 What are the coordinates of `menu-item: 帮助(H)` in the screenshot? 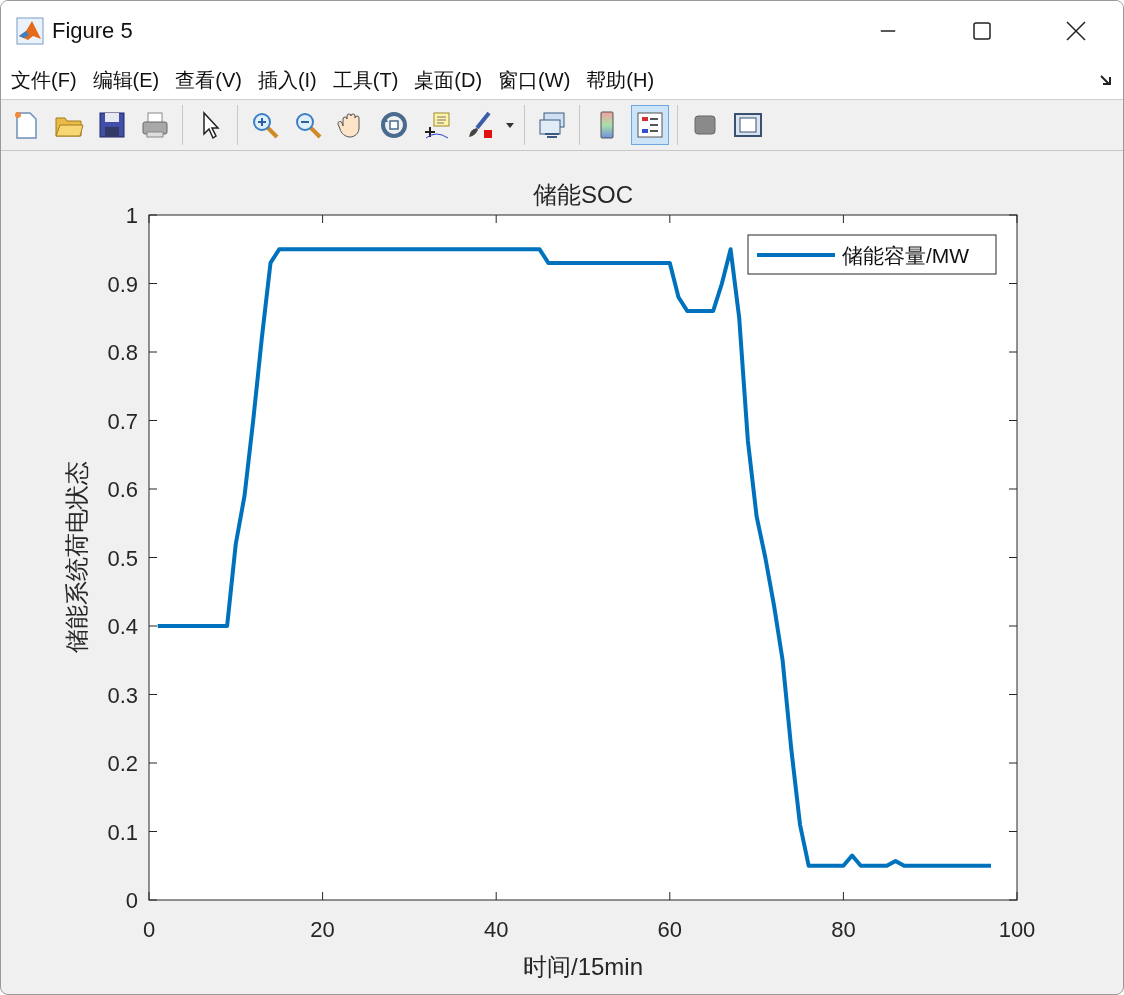 It's located at (620, 80).